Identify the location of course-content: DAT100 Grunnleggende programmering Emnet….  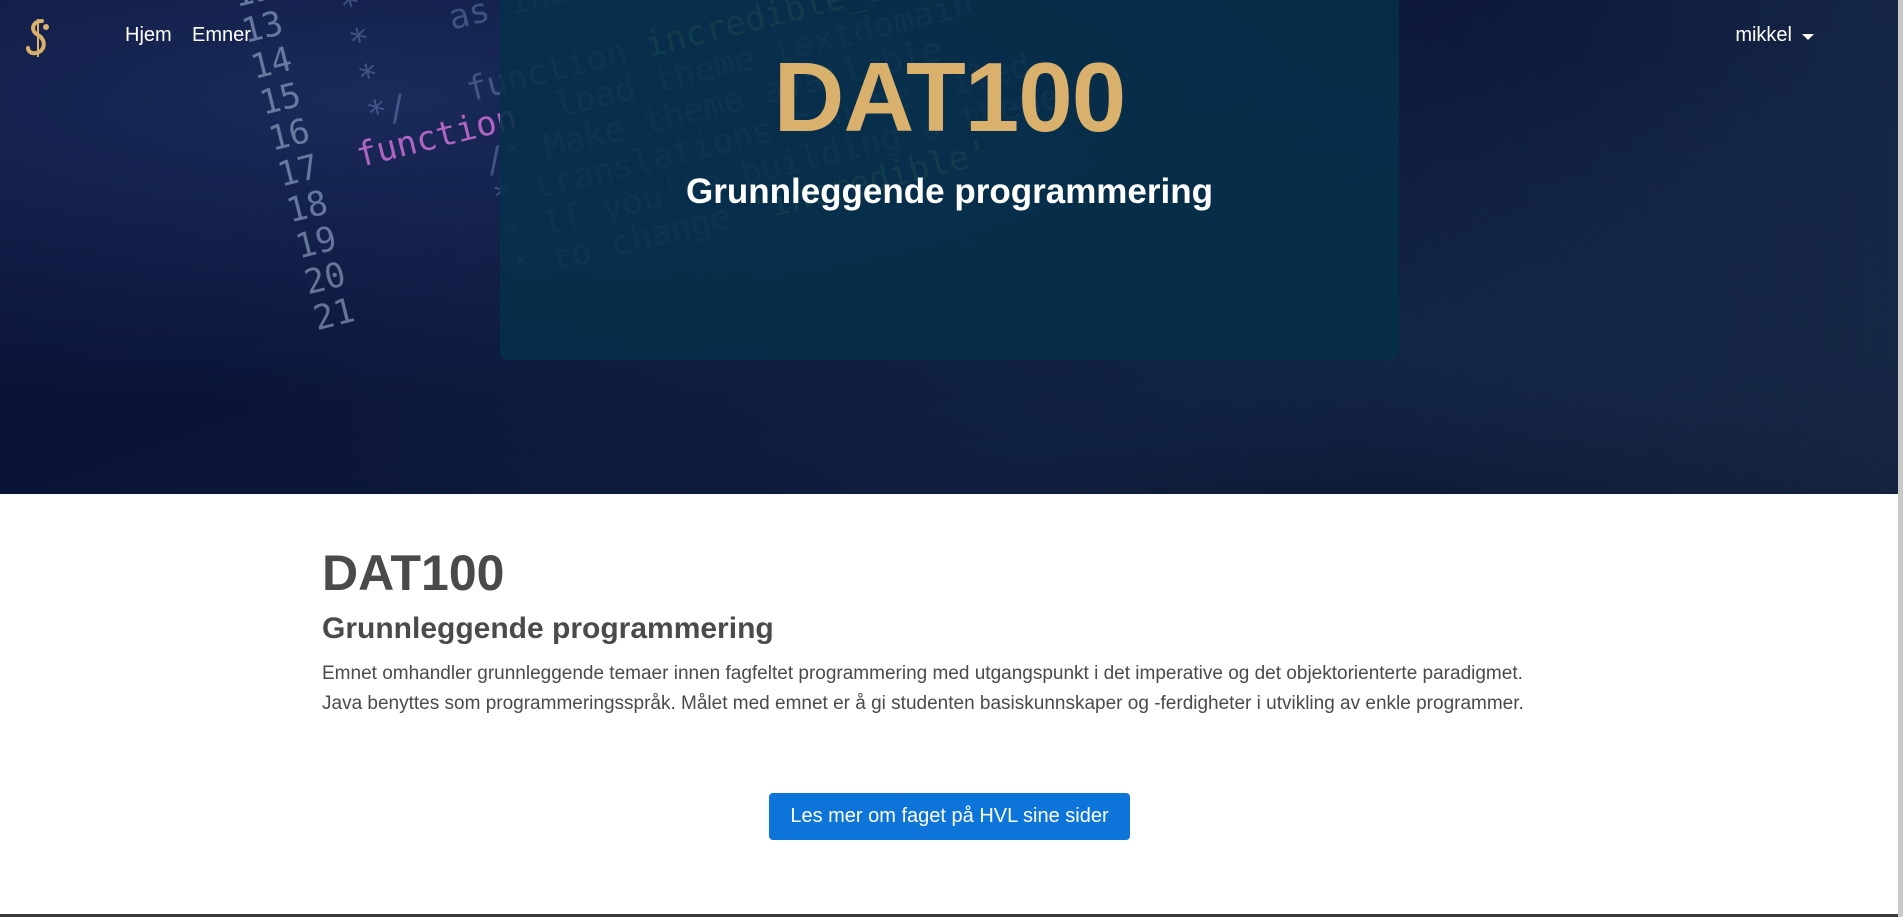
(937, 632).